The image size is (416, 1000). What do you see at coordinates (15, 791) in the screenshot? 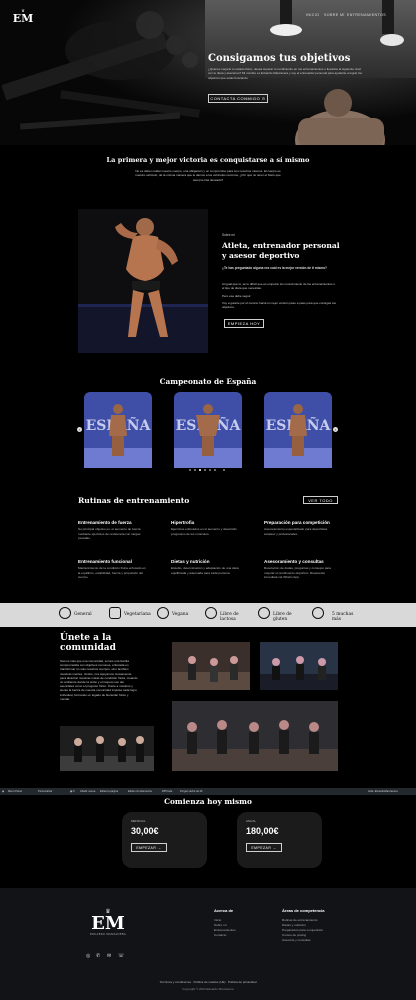
I see `toolbar-item: Menú Panel` at bounding box center [15, 791].